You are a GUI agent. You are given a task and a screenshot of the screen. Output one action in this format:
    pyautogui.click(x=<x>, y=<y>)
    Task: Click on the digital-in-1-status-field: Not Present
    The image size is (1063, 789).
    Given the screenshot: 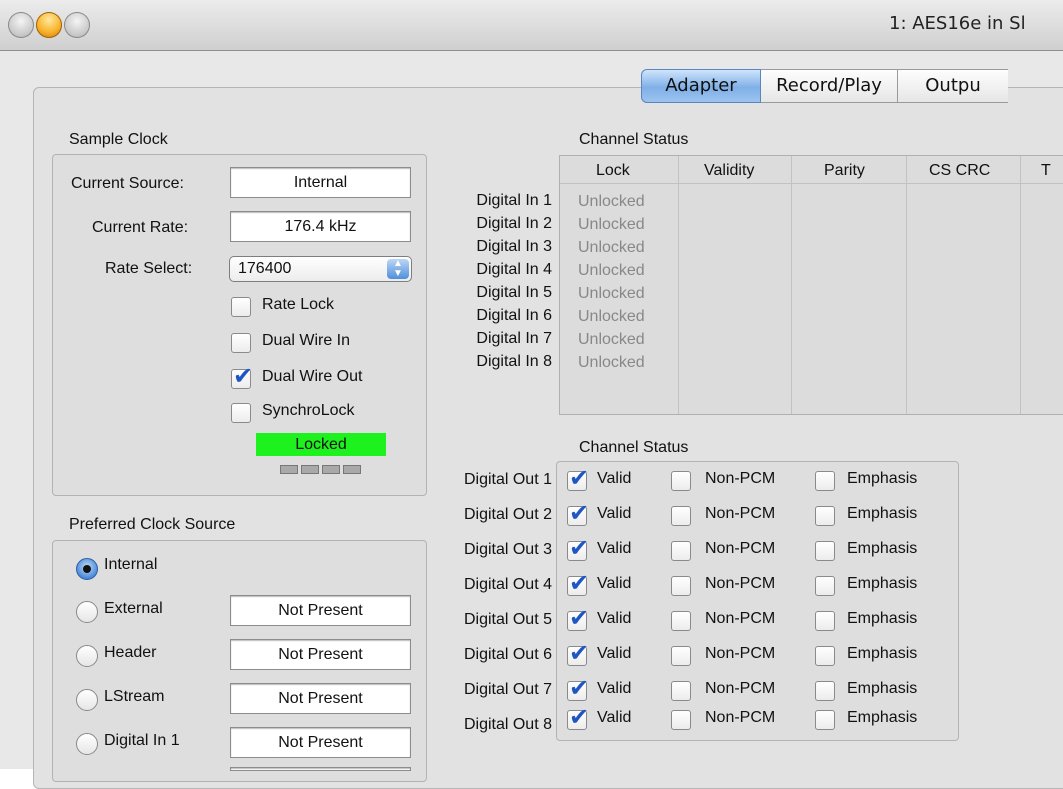 What is the action you would take?
    pyautogui.click(x=320, y=742)
    